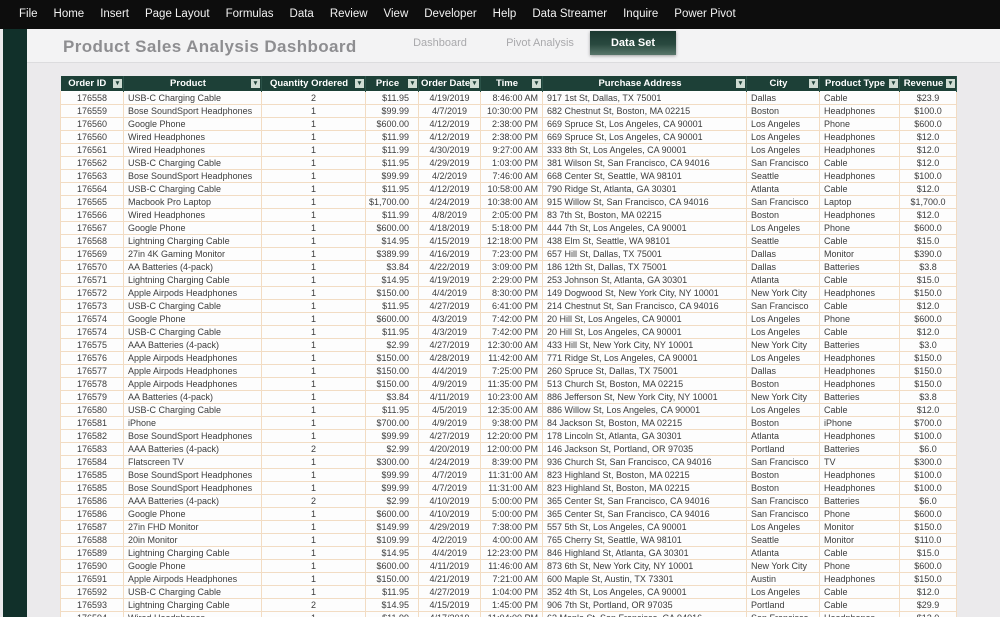  I want to click on cell-product: iPhone, so click(192, 422).